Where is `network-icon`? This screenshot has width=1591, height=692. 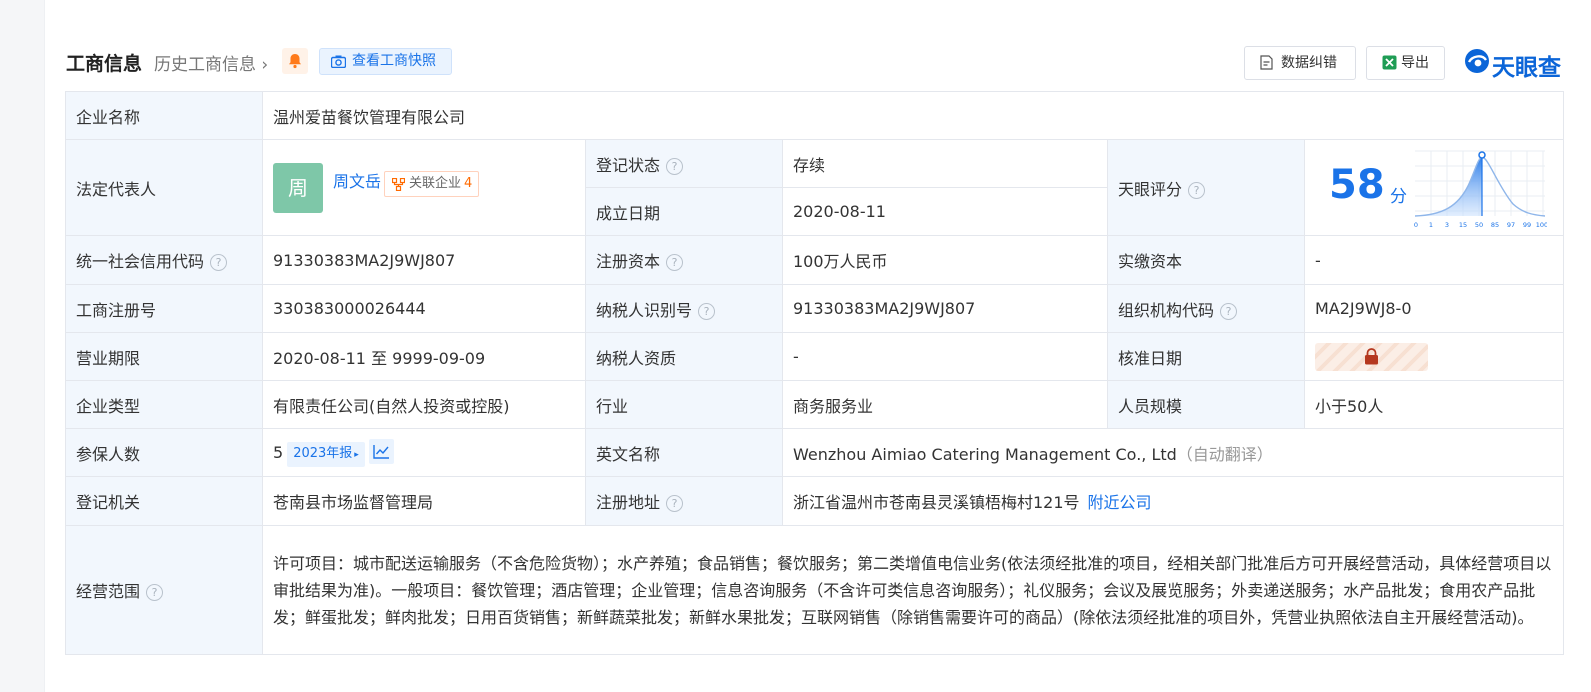 network-icon is located at coordinates (399, 184).